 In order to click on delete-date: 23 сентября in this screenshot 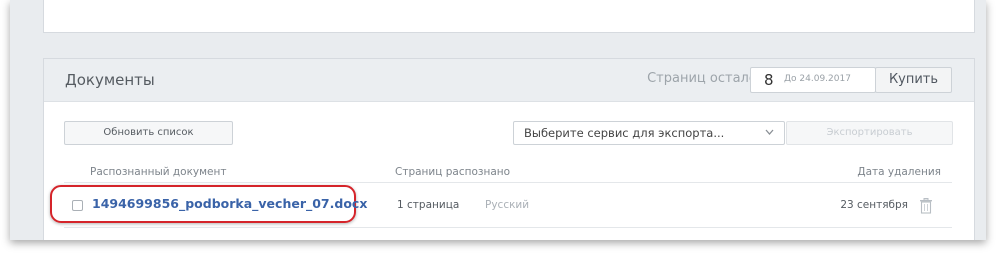, I will do `click(874, 205)`.